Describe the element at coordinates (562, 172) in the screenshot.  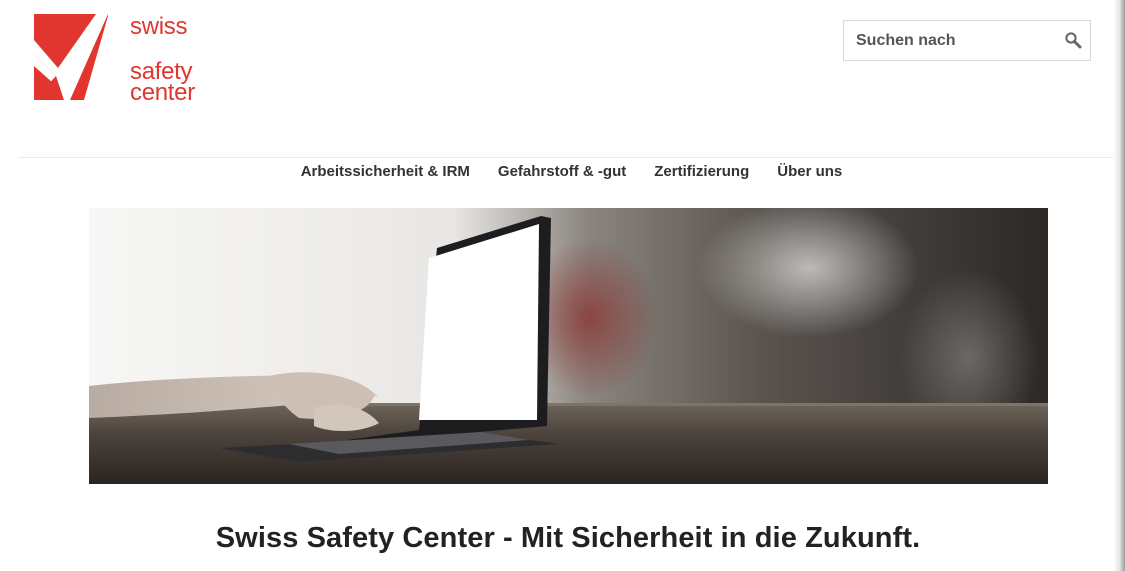
I see `nav-item-gefahrstoff: Gefahrstoff & -gut` at that location.